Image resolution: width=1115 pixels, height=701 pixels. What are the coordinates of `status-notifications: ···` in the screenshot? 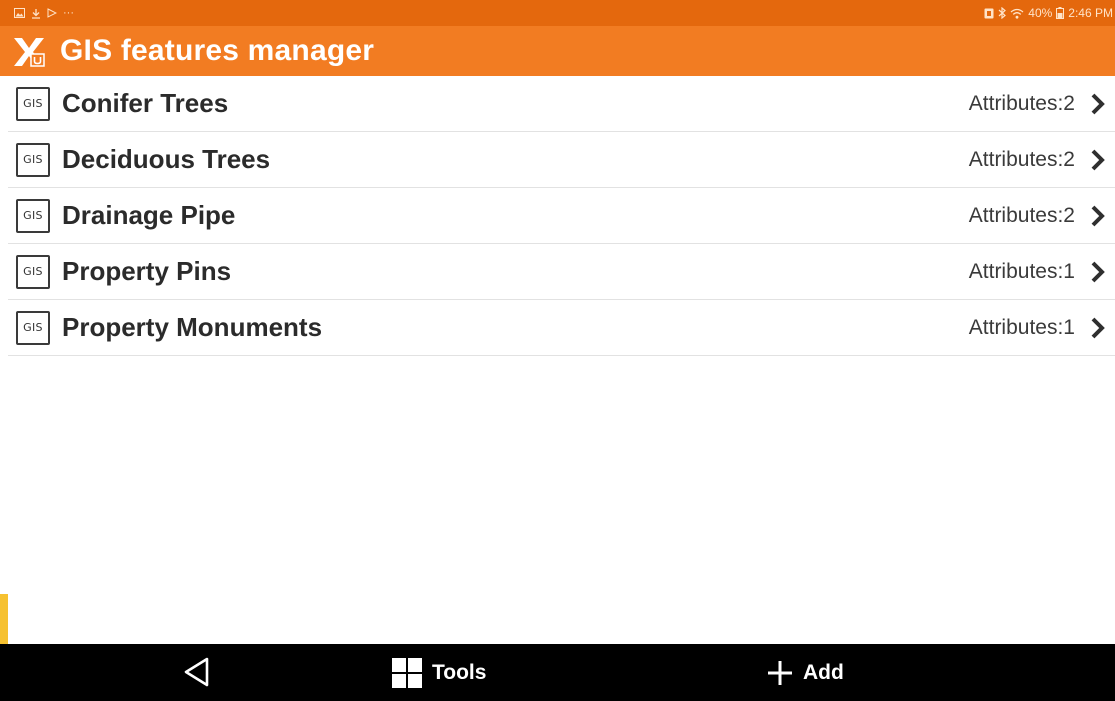 It's located at (37, 13).